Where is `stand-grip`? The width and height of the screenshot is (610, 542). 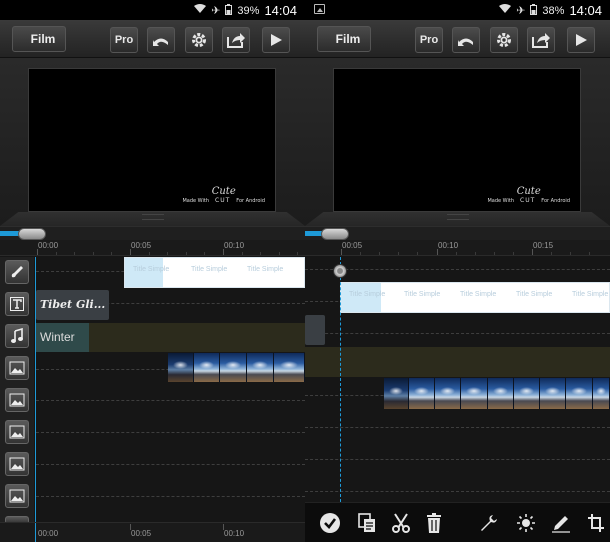 stand-grip is located at coordinates (153, 217).